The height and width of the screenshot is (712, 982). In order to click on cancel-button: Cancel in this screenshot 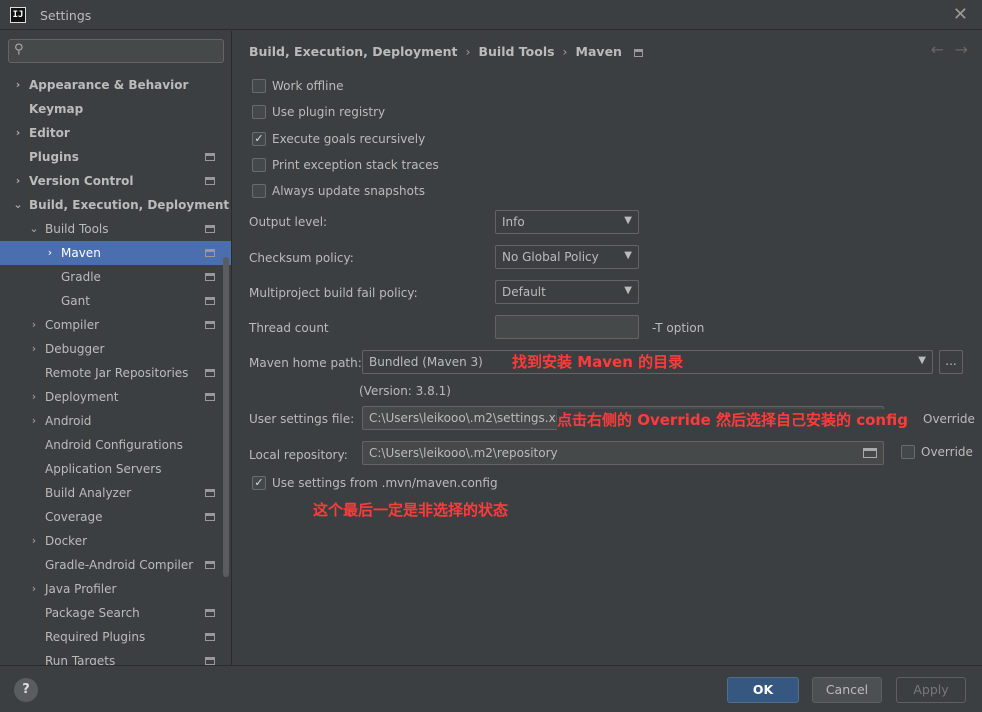, I will do `click(847, 690)`.